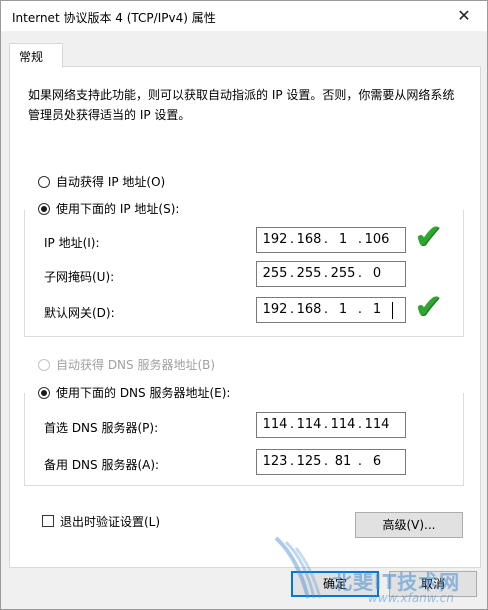  What do you see at coordinates (309, 461) in the screenshot?
I see `octet: 125` at bounding box center [309, 461].